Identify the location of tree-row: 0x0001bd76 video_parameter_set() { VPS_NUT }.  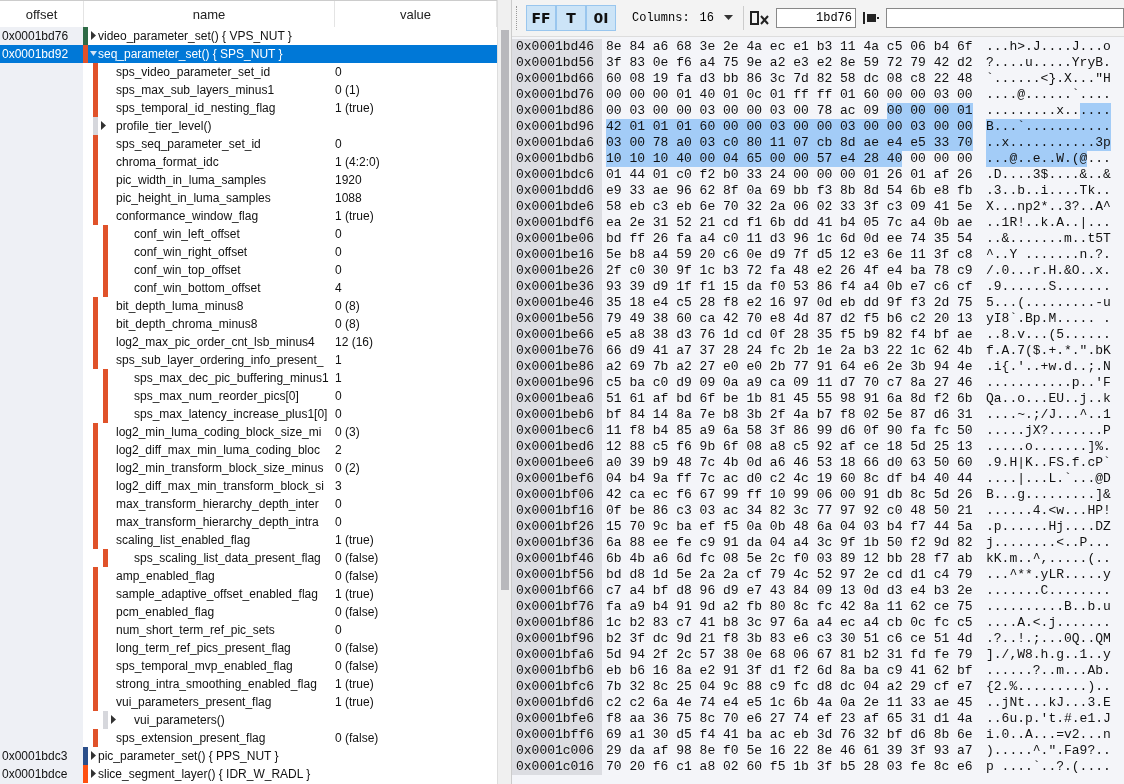
(248, 36).